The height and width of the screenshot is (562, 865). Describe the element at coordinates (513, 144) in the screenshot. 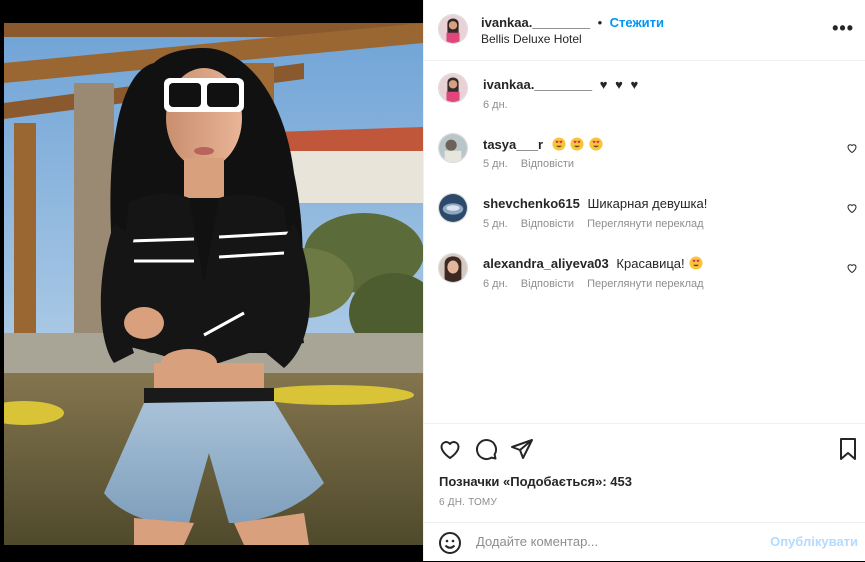

I see `commenter-username: tasya___r` at that location.